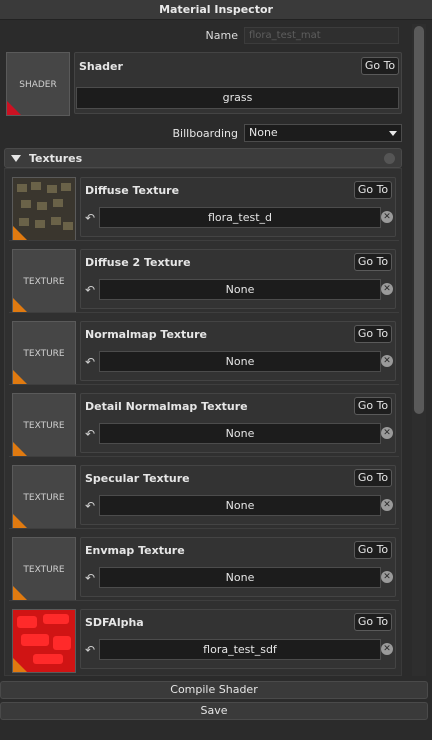 This screenshot has width=432, height=740. I want to click on billboarding-dropdown: None, so click(323, 133).